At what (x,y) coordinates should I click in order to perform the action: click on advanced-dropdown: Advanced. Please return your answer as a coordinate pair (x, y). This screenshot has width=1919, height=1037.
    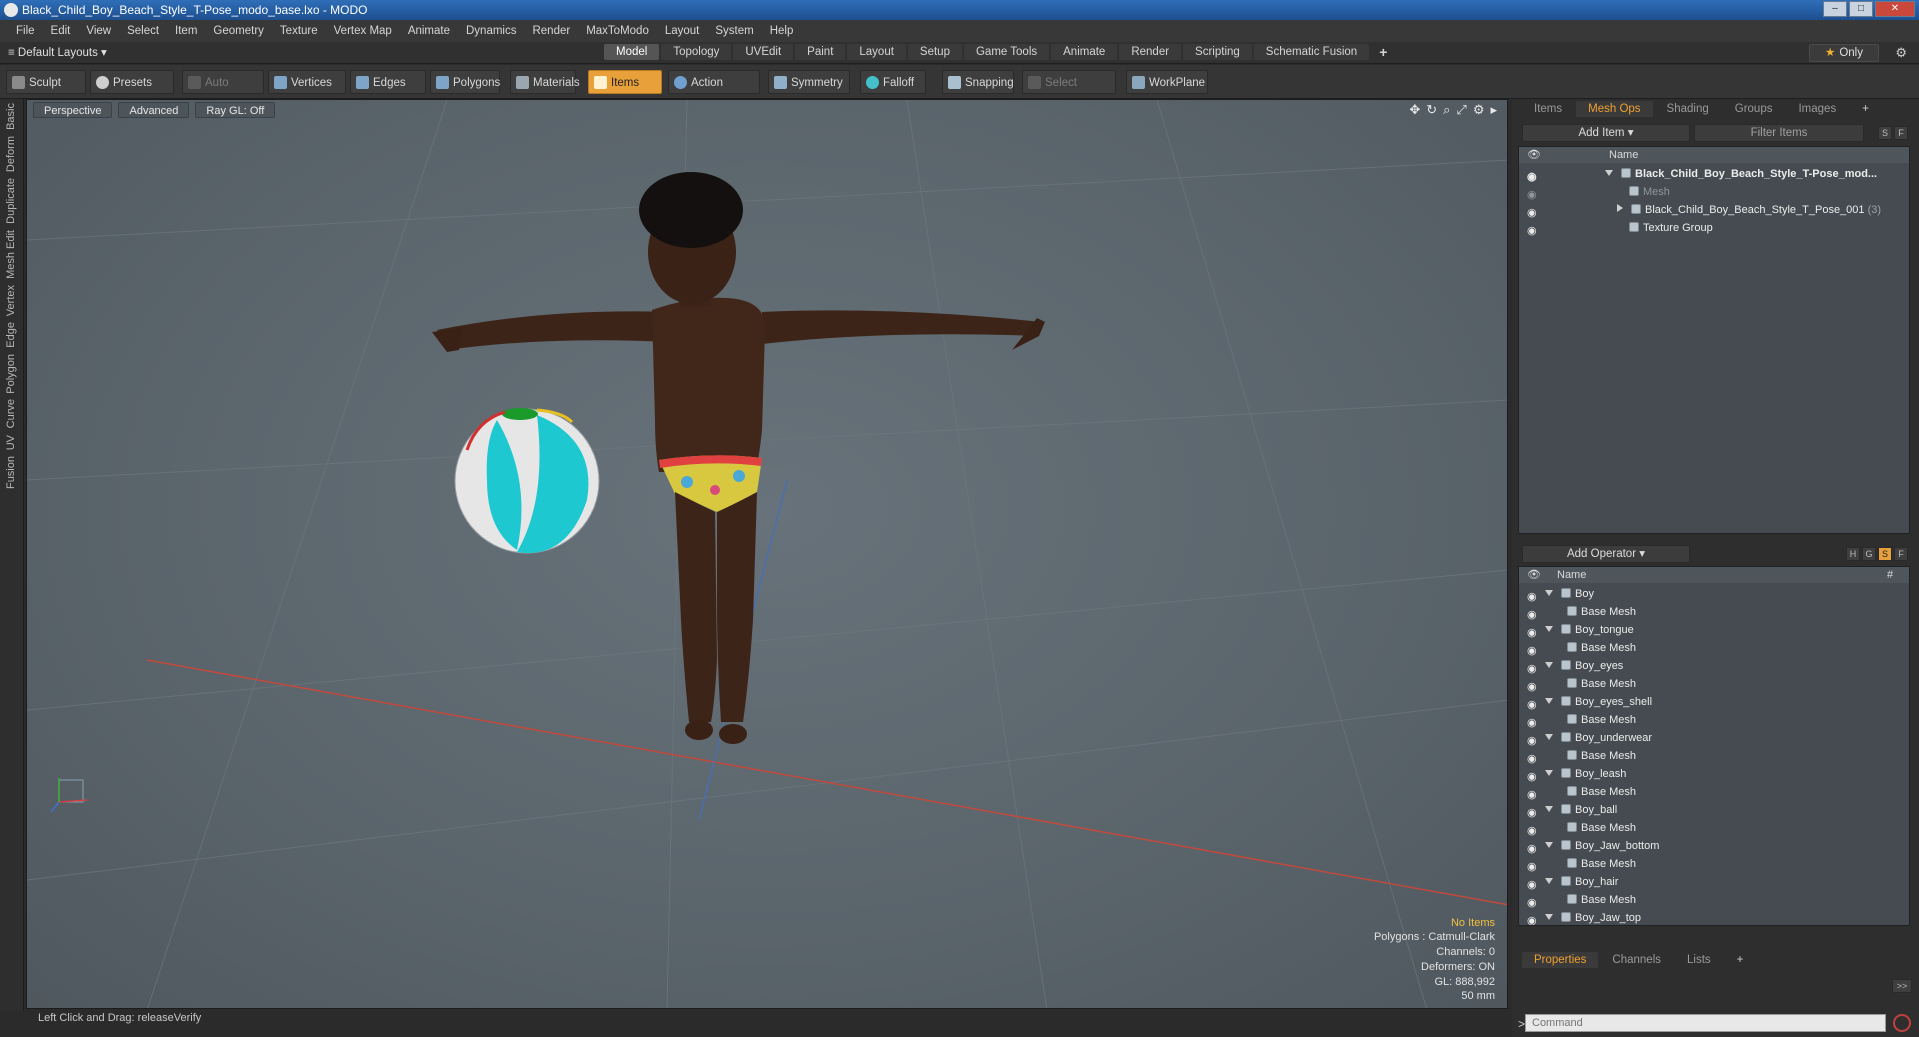
    Looking at the image, I should click on (154, 110).